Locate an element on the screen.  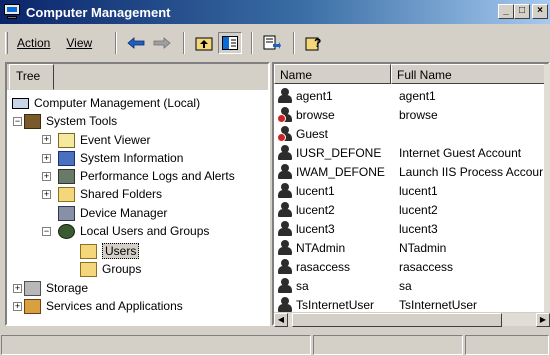
tree-node-computer-management: Computer Management (Local) is located at coordinates (106, 103).